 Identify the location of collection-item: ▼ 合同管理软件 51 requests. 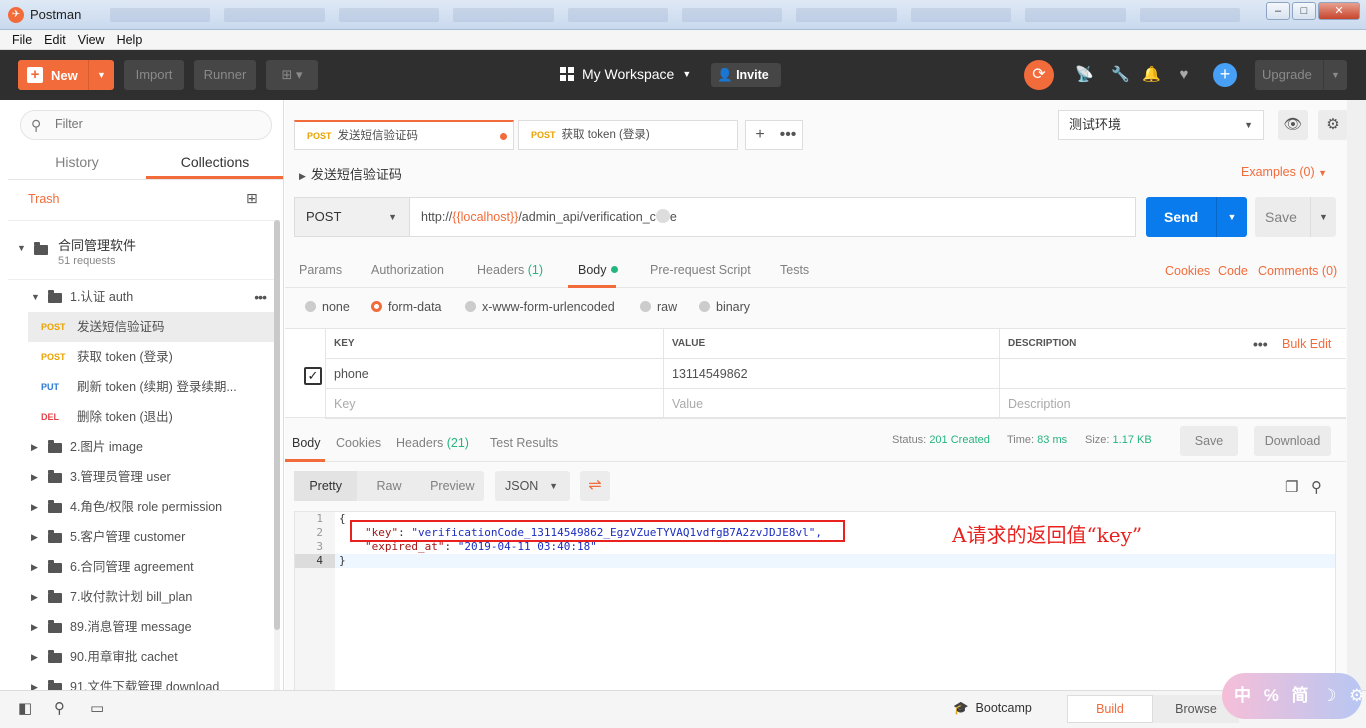
(141, 250).